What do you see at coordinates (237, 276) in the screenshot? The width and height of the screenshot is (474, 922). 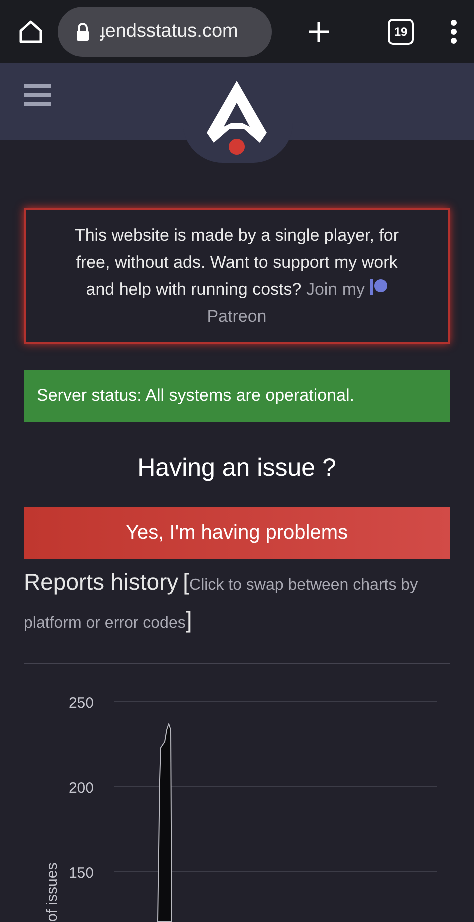 I see `support-notice: This website is made by a single player, for free, without ads. Want to support my work and help with running costs? Join my Patreon` at bounding box center [237, 276].